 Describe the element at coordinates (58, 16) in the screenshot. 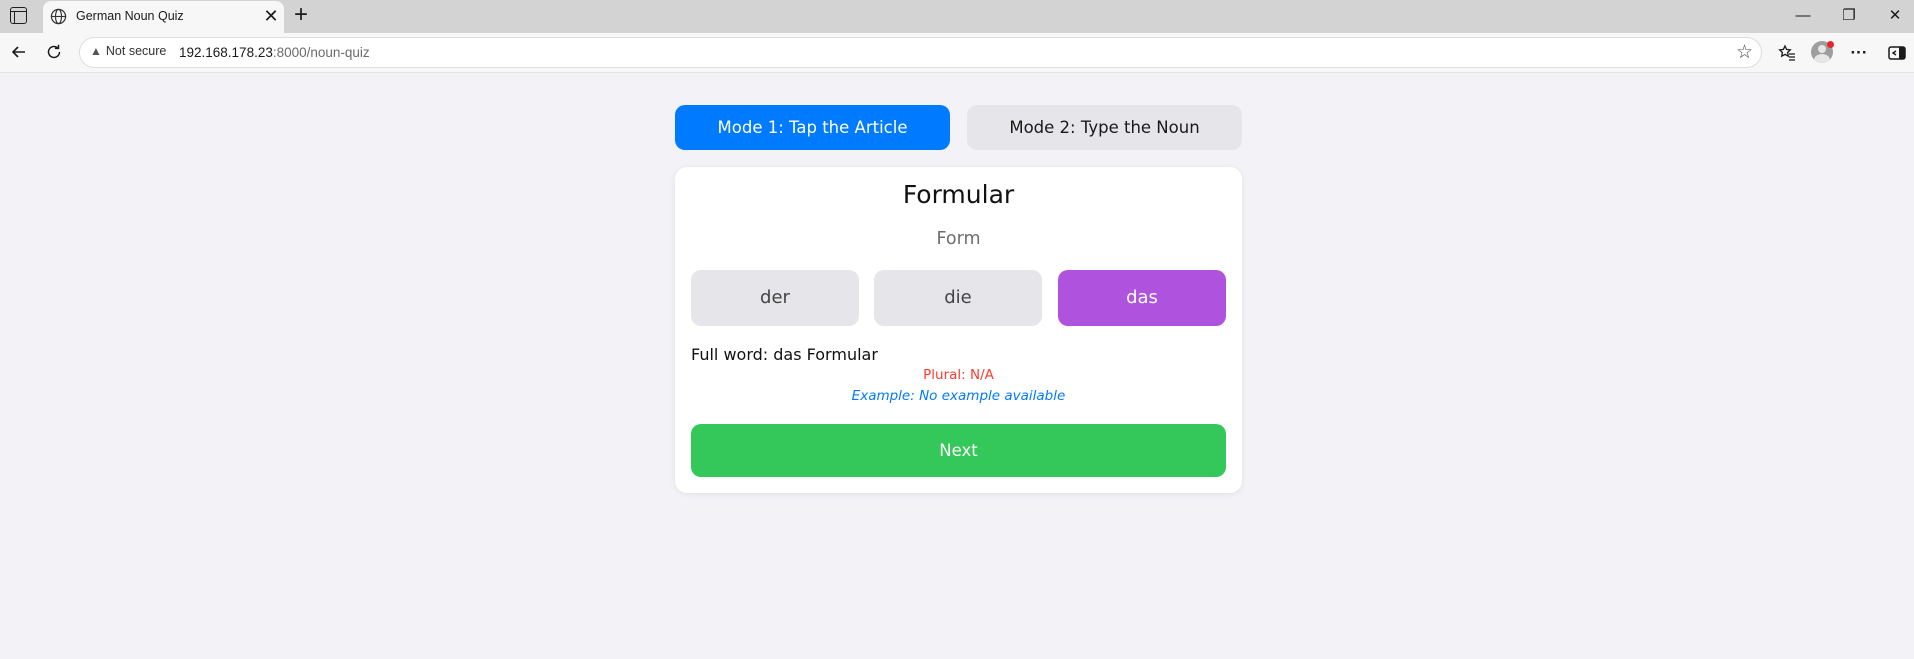

I see `globe-icon` at that location.